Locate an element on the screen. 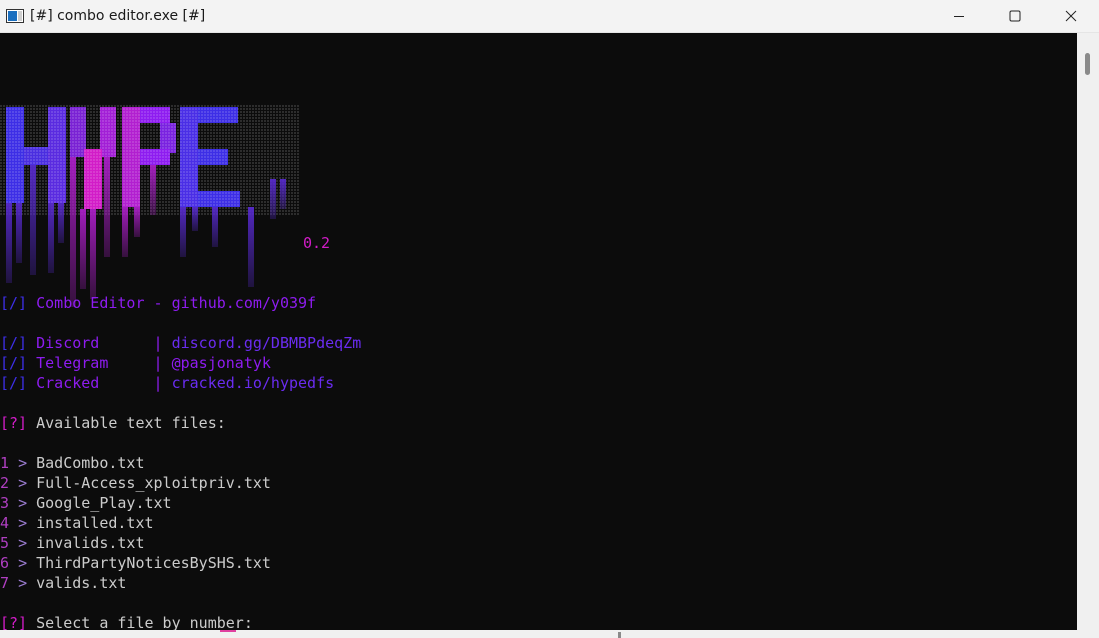  title-bar: [#] combo editor.exe [#] is located at coordinates (549, 16).